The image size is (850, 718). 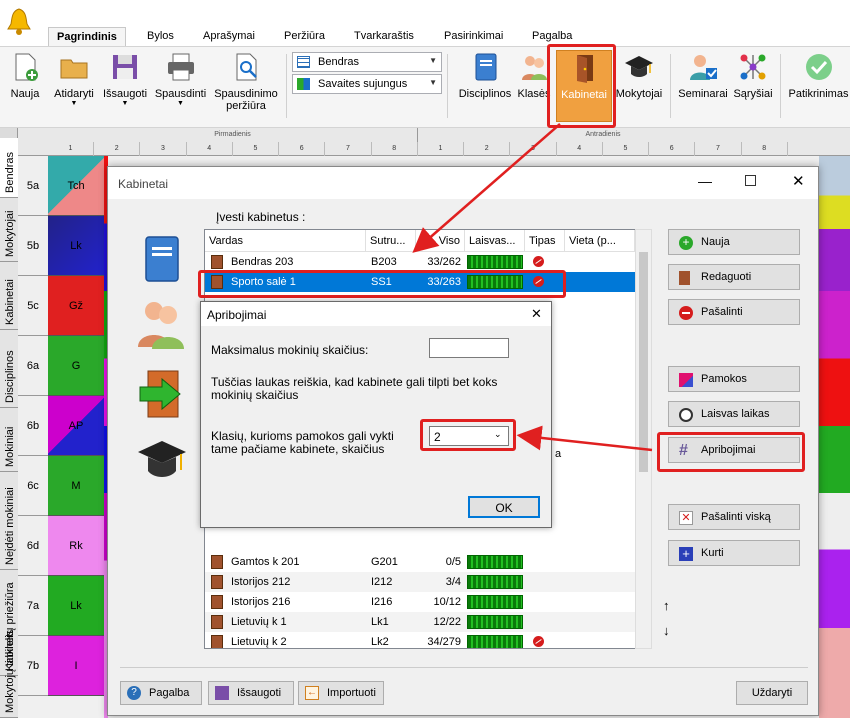 What do you see at coordinates (285, 241) in the screenshot?
I see `column-header-name: Vardas` at bounding box center [285, 241].